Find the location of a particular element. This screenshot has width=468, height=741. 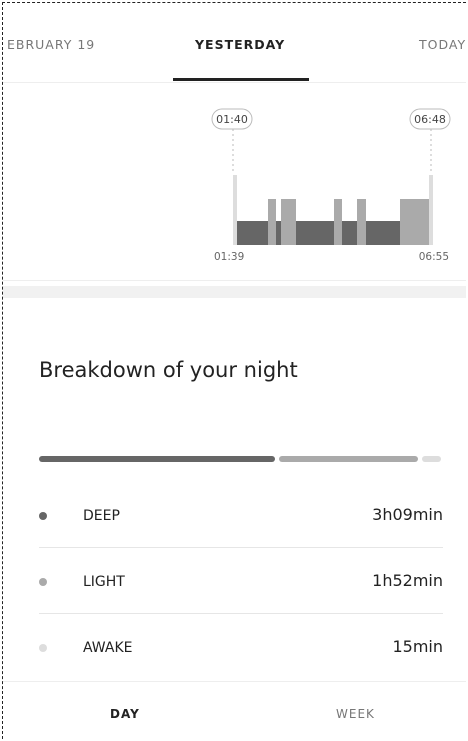

tab-yesterday: YESTERDAY is located at coordinates (240, 44).